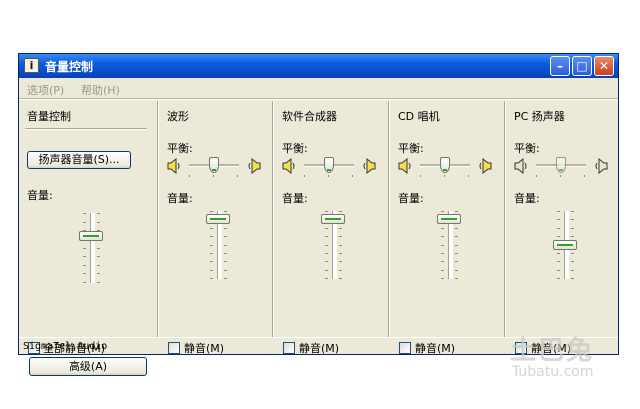  Describe the element at coordinates (411, 198) in the screenshot. I see `volume-label: 音量:` at that location.